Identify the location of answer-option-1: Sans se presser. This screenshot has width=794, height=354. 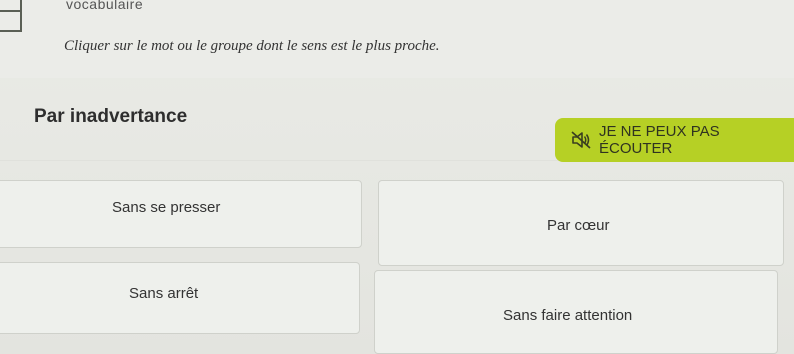
(181, 214).